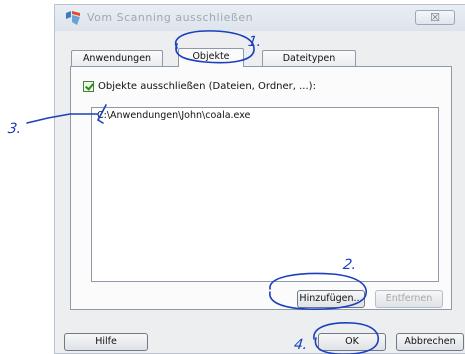  What do you see at coordinates (14, 129) in the screenshot?
I see `annotation-label-3: 3.` at bounding box center [14, 129].